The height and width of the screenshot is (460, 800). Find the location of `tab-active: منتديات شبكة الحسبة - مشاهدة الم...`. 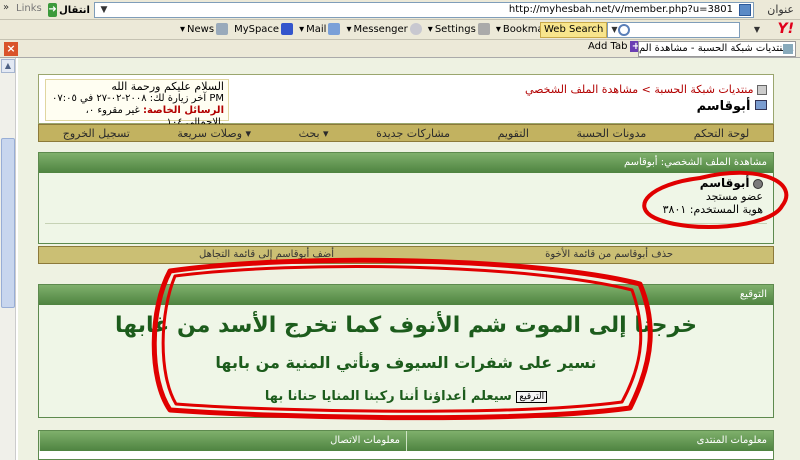

tab-active: منتديات شبكة الحسبة - مشاهدة الم... is located at coordinates (717, 49).